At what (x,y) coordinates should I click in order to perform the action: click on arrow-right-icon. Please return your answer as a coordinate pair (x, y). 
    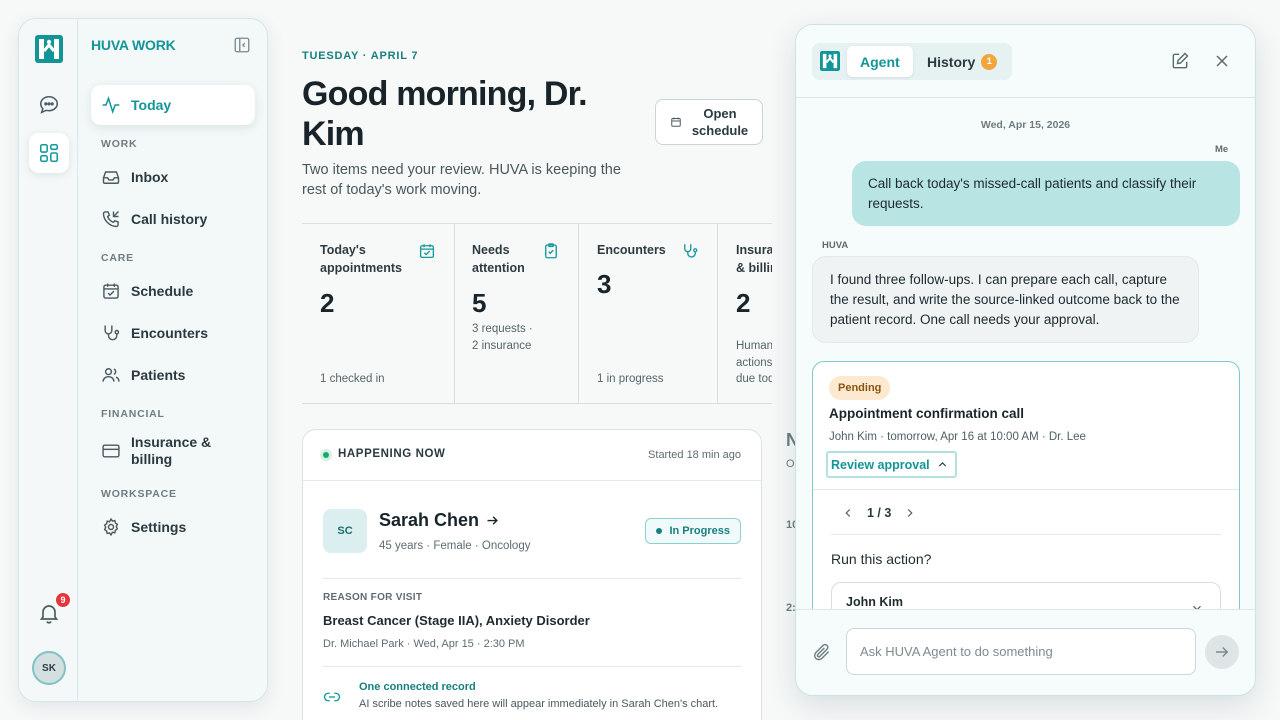
    Looking at the image, I should click on (1222, 652).